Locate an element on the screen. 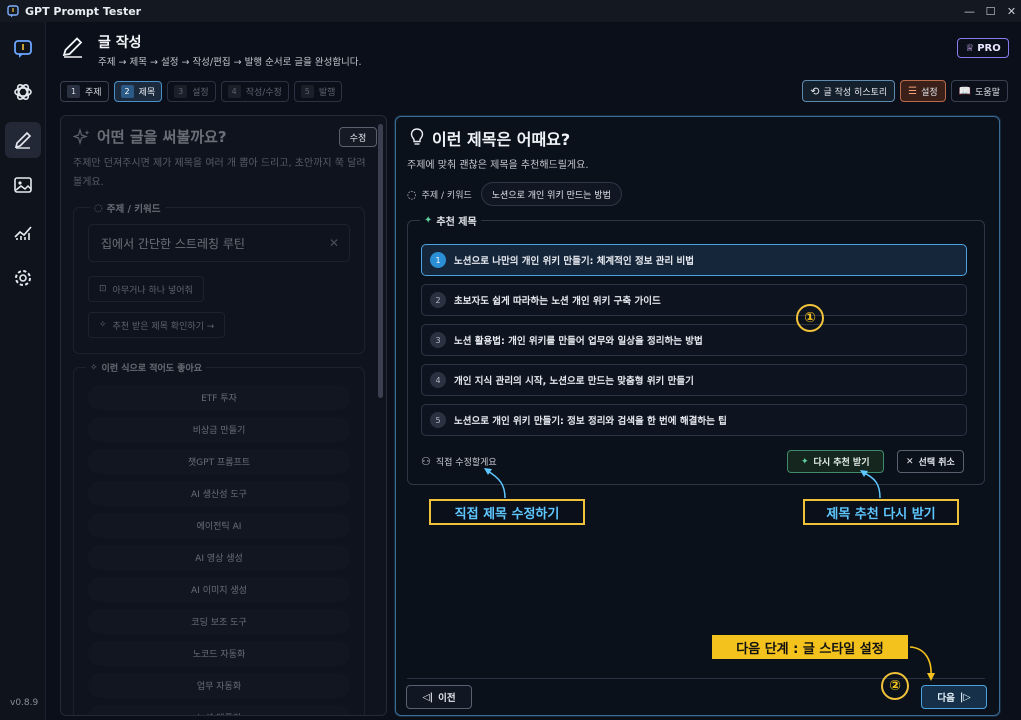 The height and width of the screenshot is (720, 1021). sparkle-regen-icon: ✦ is located at coordinates (805, 461).